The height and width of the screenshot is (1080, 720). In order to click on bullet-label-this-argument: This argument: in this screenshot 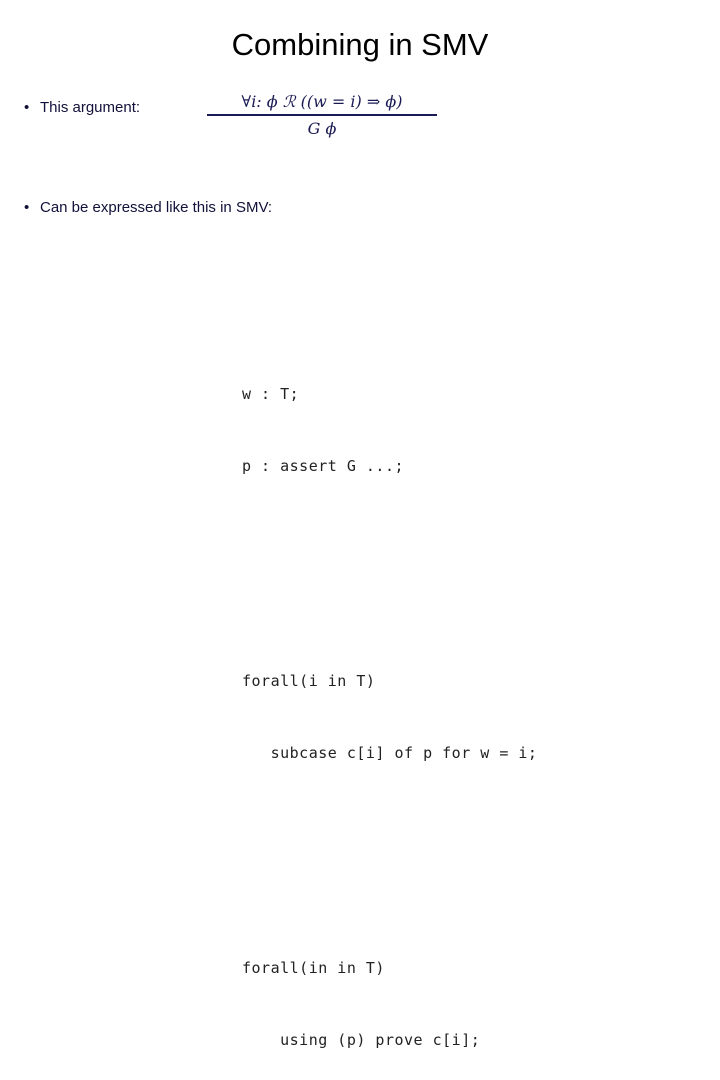, I will do `click(90, 107)`.